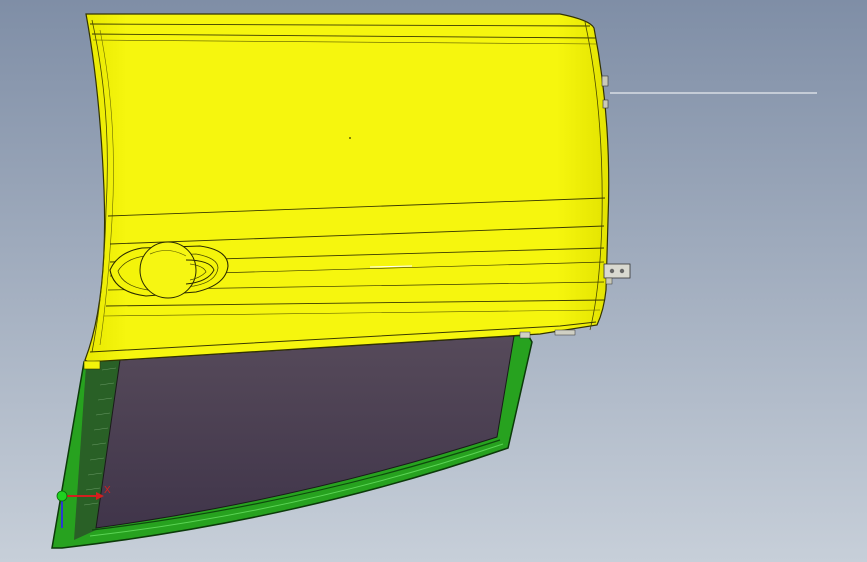 The image size is (867, 562). What do you see at coordinates (100, 496) in the screenshot?
I see `triad-x-arrow` at bounding box center [100, 496].